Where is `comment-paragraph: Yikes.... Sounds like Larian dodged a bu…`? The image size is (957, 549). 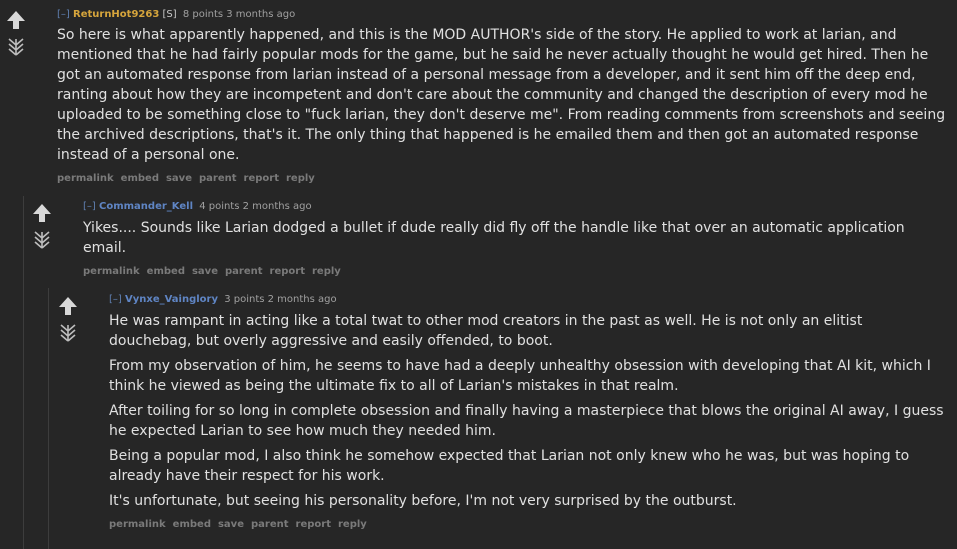
comment-paragraph: Yikes.... Sounds like Larian dodged a bu… is located at coordinates (494, 238).